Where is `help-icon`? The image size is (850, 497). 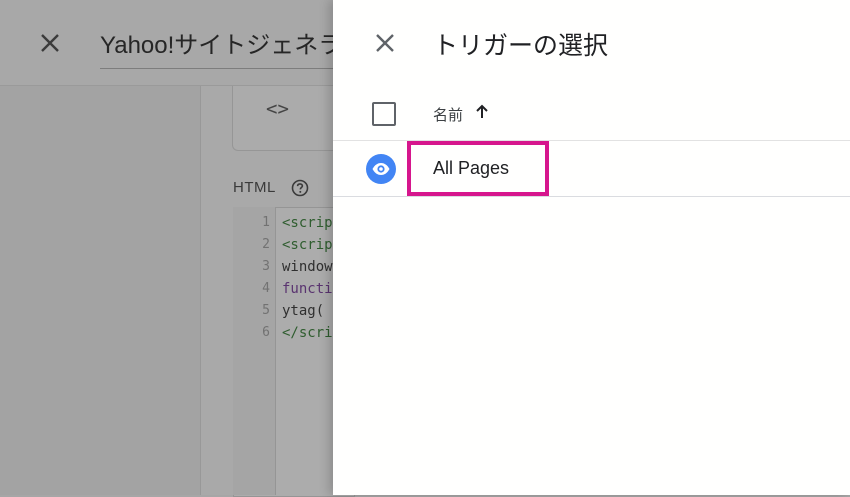 help-icon is located at coordinates (300, 188).